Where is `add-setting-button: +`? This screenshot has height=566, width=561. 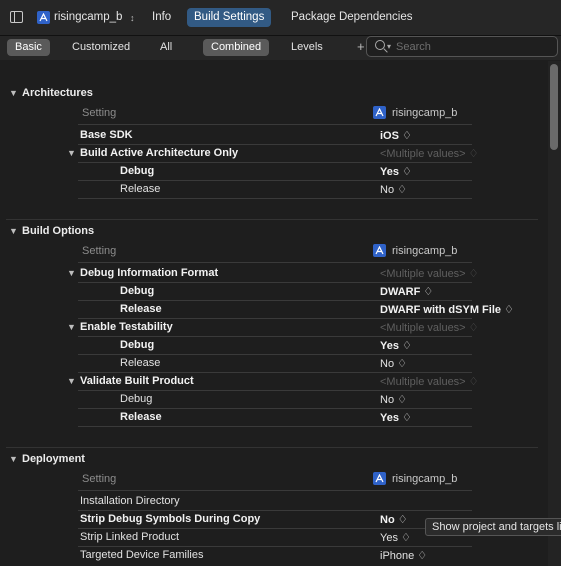 add-setting-button: + is located at coordinates (361, 46).